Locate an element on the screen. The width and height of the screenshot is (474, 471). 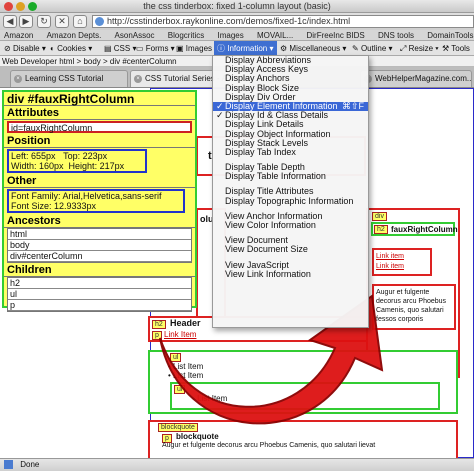
menu-shortcut: ⌘⇧F is located at coordinates (352, 105).